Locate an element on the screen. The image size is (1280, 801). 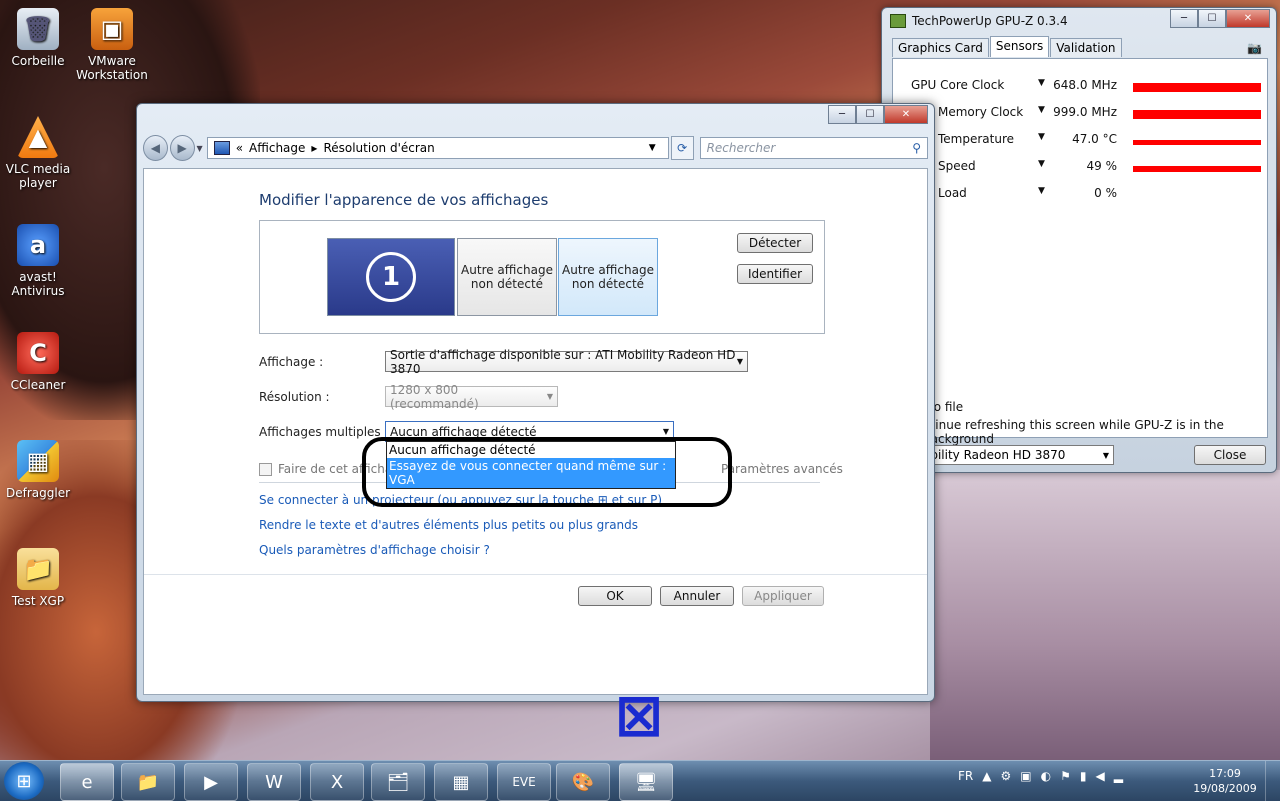
forward-button: ▶ is located at coordinates (182, 148).